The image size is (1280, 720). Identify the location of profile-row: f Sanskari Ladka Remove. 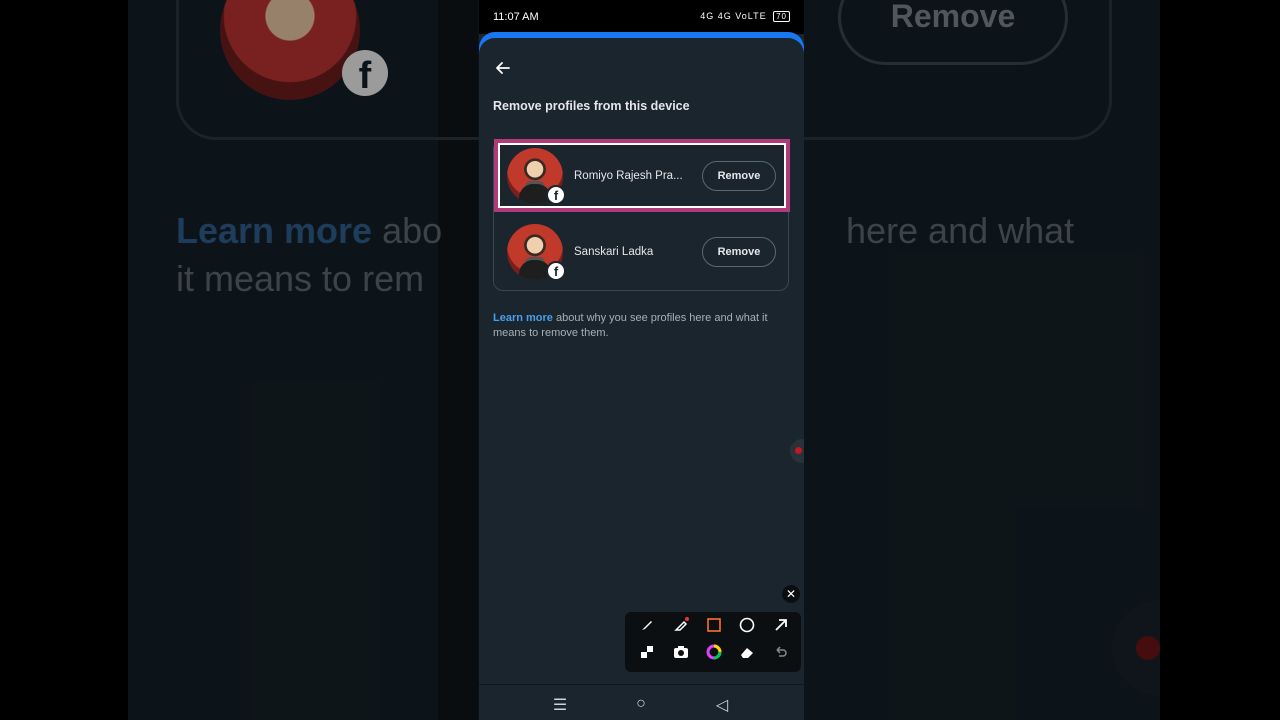
(642, 254).